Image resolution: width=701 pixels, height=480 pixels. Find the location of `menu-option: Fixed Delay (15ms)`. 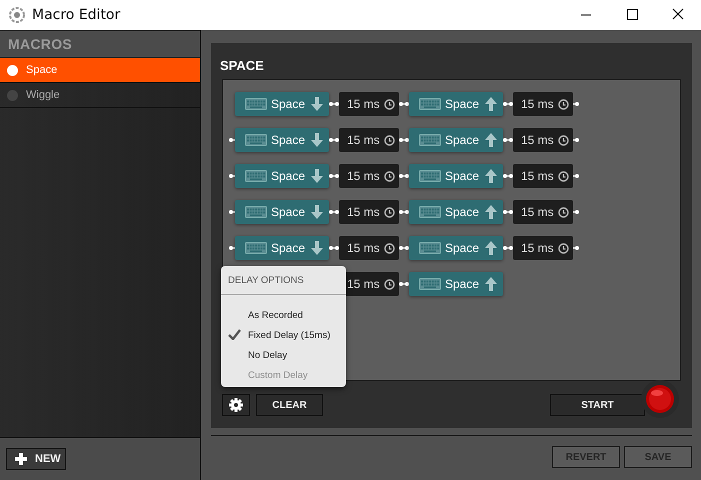

menu-option: Fixed Delay (15ms) is located at coordinates (283, 335).